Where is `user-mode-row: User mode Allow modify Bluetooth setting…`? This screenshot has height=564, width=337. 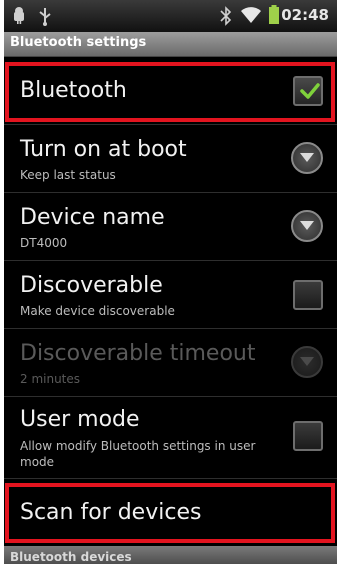 user-mode-row: User mode Allow modify Bluetooth setting… is located at coordinates (170, 437).